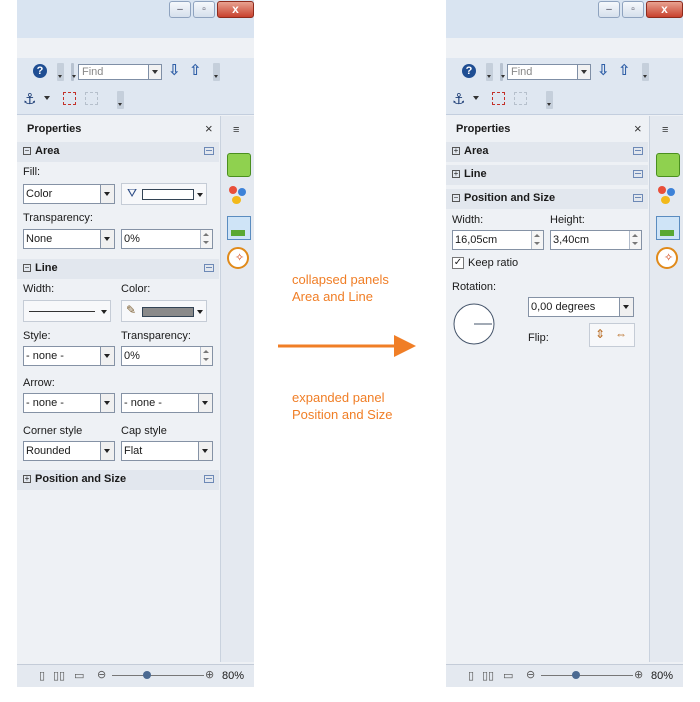 This screenshot has height=702, width=700. I want to click on keep-ratio-checkbox: ✓, so click(458, 263).